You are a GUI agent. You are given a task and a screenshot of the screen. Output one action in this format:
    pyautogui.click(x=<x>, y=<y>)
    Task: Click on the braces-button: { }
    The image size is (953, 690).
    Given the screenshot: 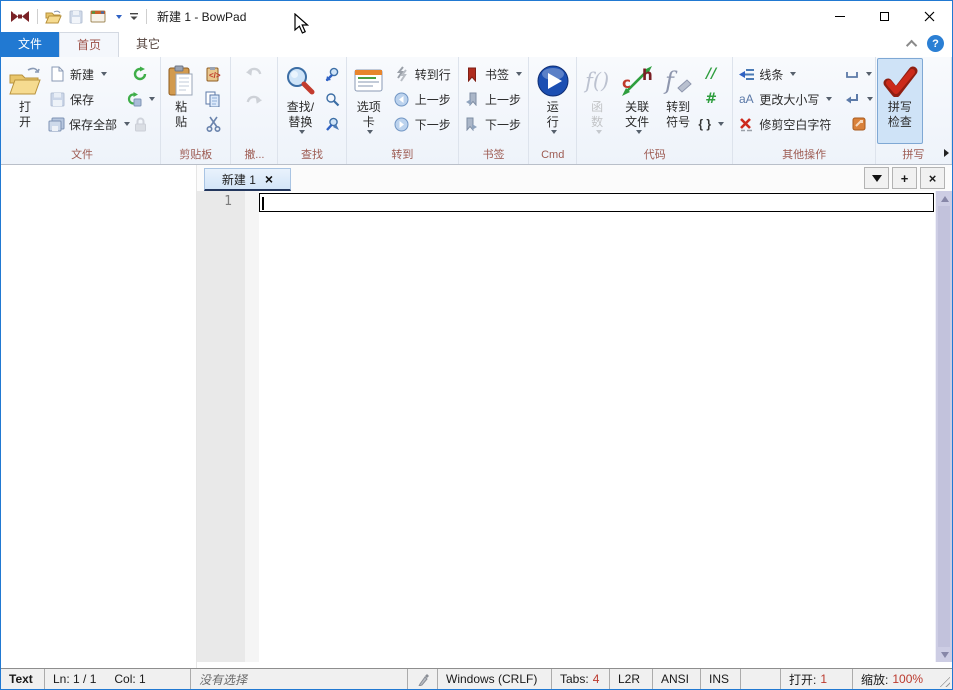 What is the action you would take?
    pyautogui.click(x=711, y=124)
    